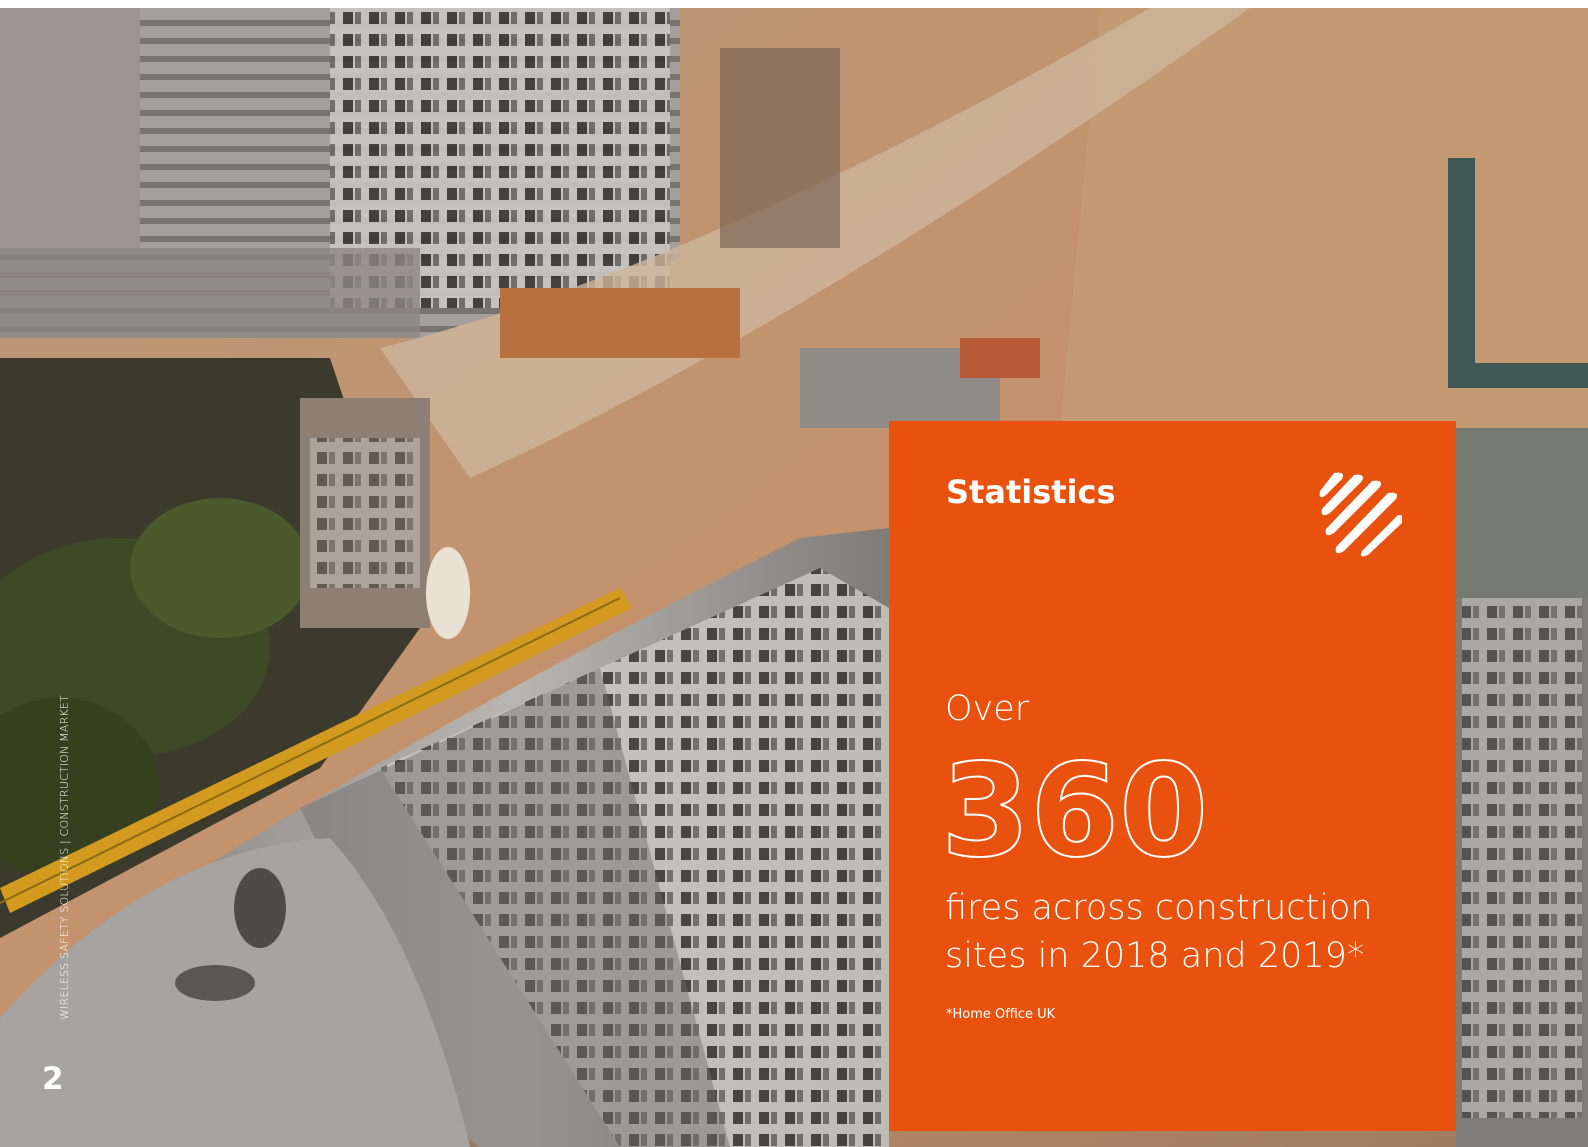 This screenshot has width=1588, height=1147. What do you see at coordinates (1031, 492) in the screenshot?
I see `statistics-heading: Statistics` at bounding box center [1031, 492].